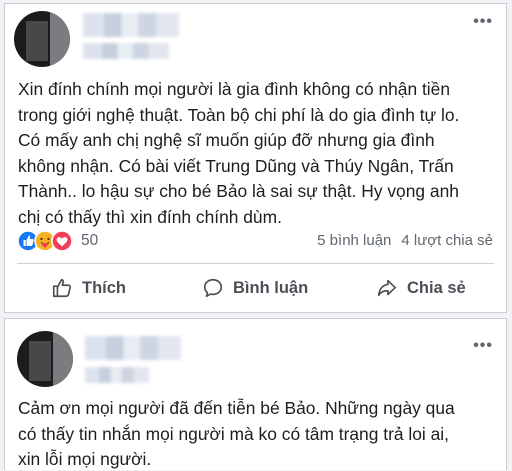 The height and width of the screenshot is (471, 512). Describe the element at coordinates (354, 240) in the screenshot. I see `comment-count-link: 5 bình luận` at that location.